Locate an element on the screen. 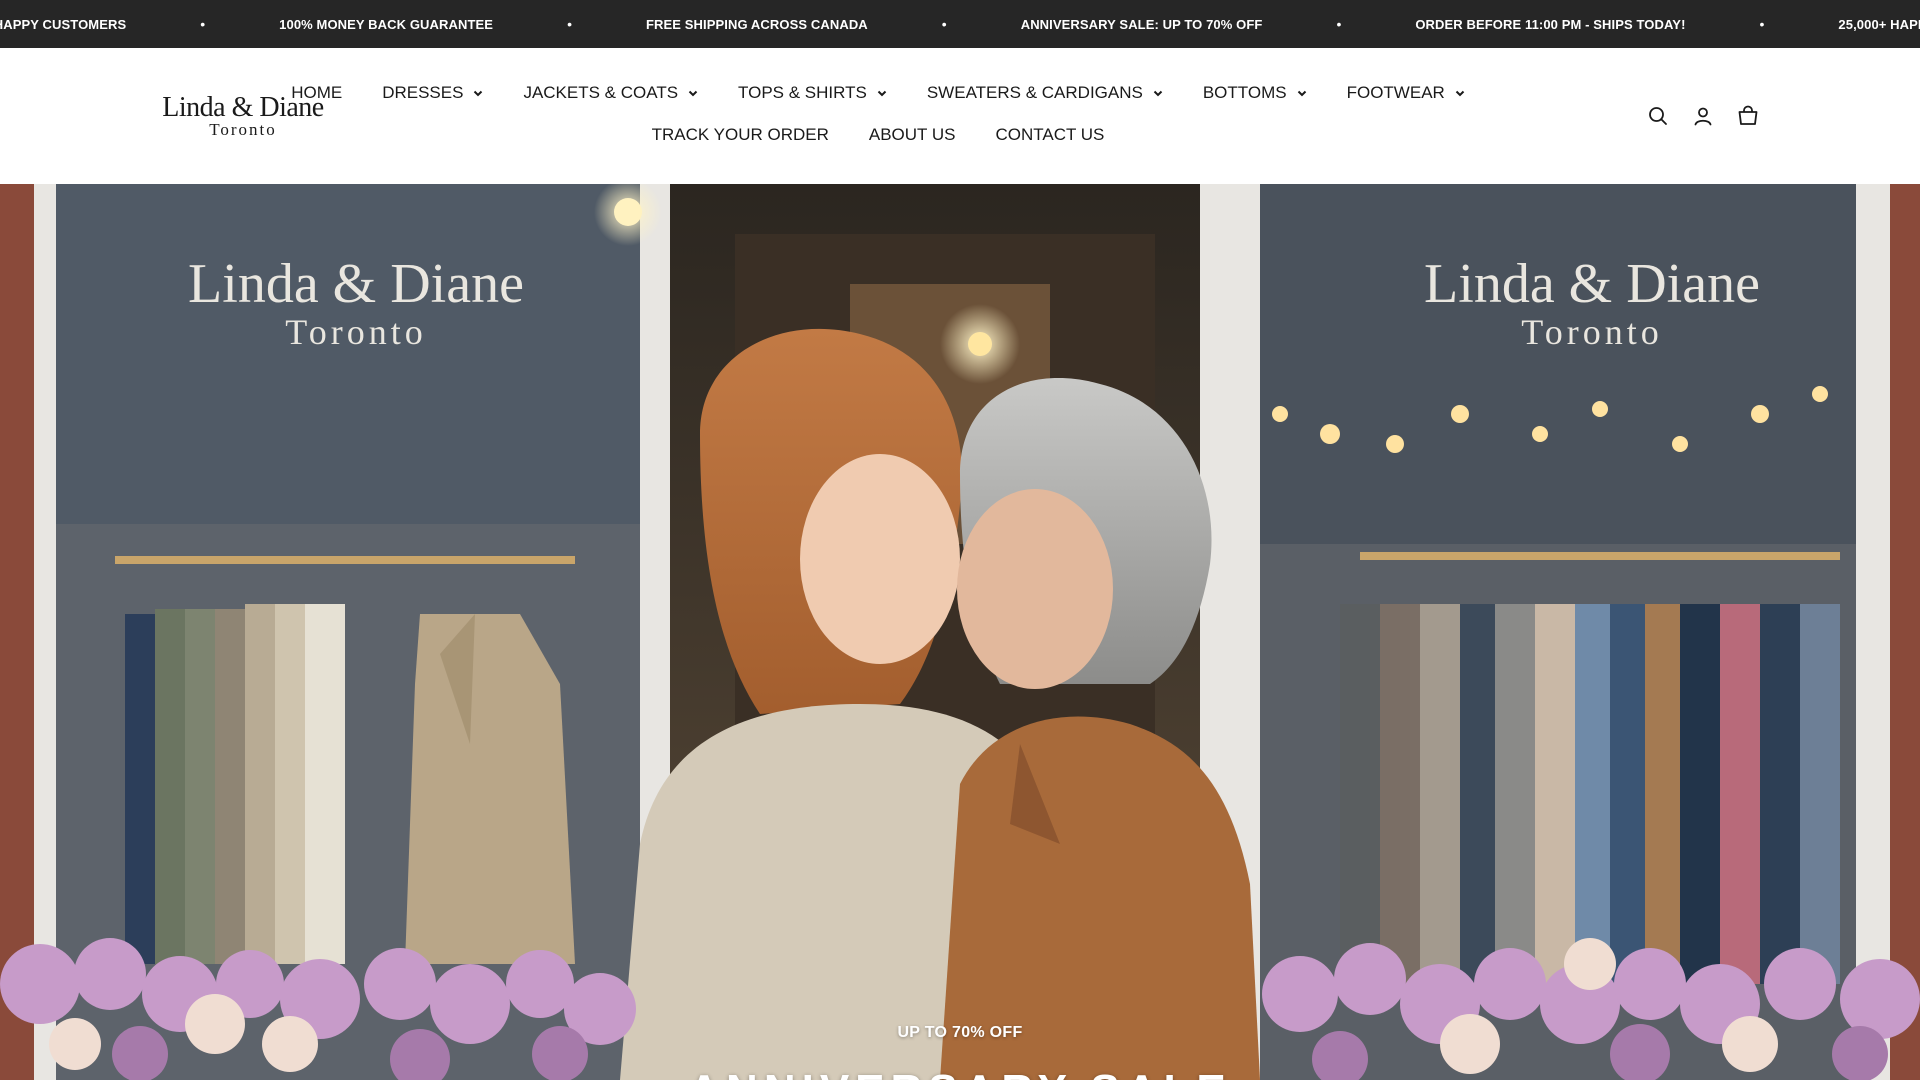  announcement-item: ORDER BEFORE 11:00 PM - SHIPS TODAY! • is located at coordinates (1626, 24).